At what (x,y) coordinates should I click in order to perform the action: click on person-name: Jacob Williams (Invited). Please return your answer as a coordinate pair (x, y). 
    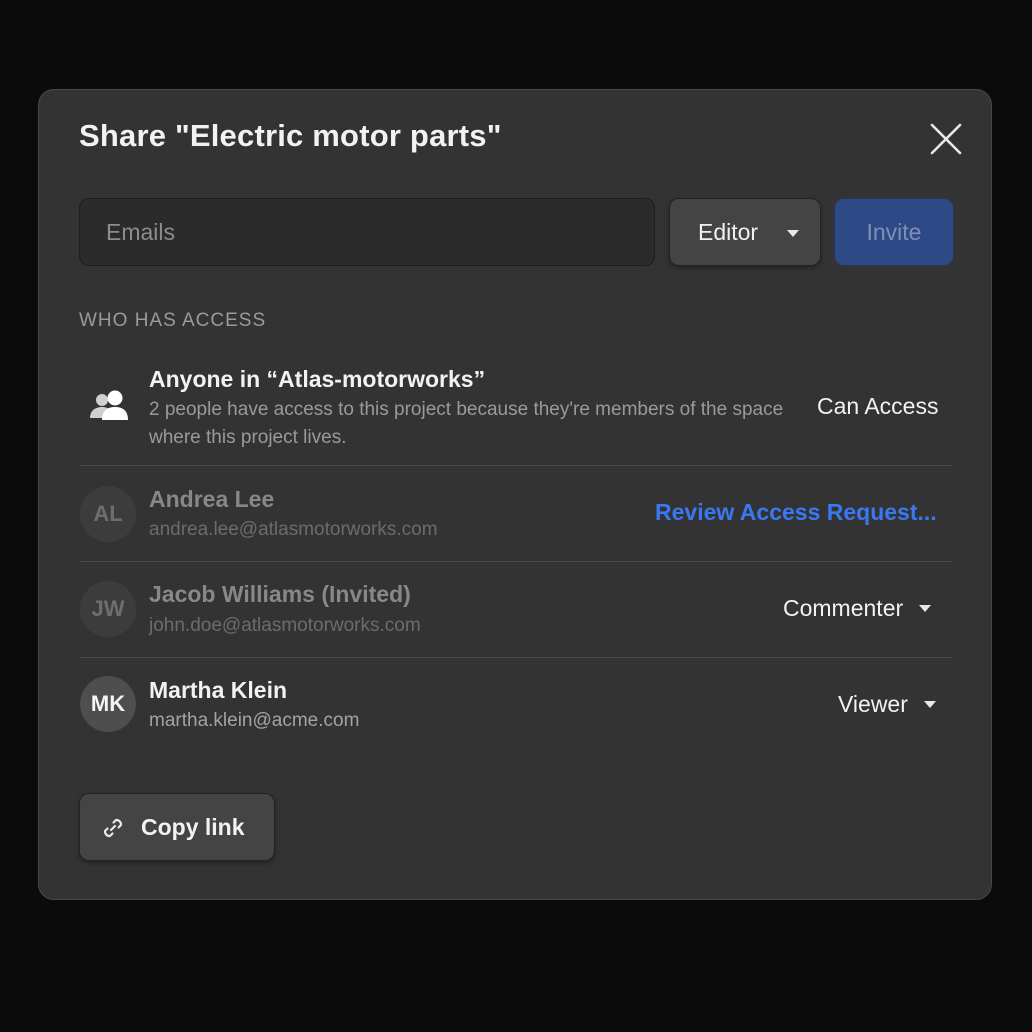
    Looking at the image, I should click on (280, 594).